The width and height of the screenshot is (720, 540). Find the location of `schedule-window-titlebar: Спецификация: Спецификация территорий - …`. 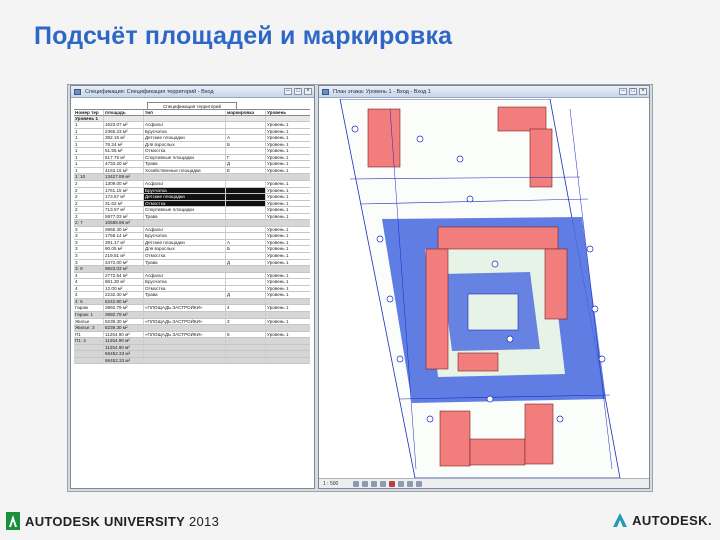

schedule-window-titlebar: Спецификация: Спецификация территорий - … is located at coordinates (192, 92).